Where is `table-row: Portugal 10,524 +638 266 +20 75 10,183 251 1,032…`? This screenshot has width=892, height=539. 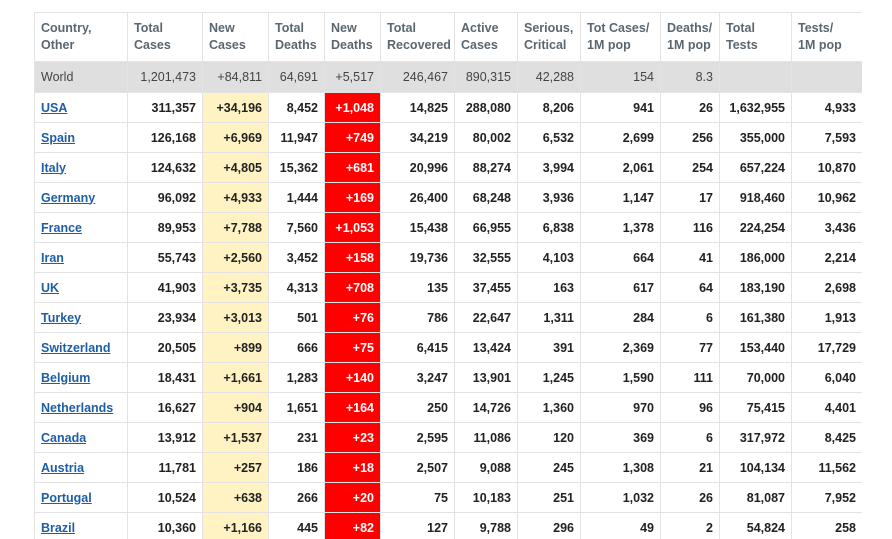
table-row: Portugal 10,524 +638 266 +20 75 10,183 251 1,032… is located at coordinates (448, 497).